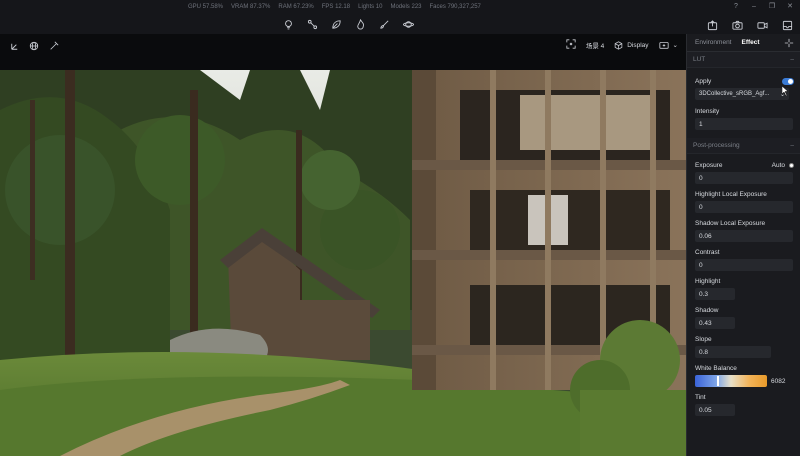 The height and width of the screenshot is (456, 800). Describe the element at coordinates (731, 381) in the screenshot. I see `white-balance-slider` at that location.